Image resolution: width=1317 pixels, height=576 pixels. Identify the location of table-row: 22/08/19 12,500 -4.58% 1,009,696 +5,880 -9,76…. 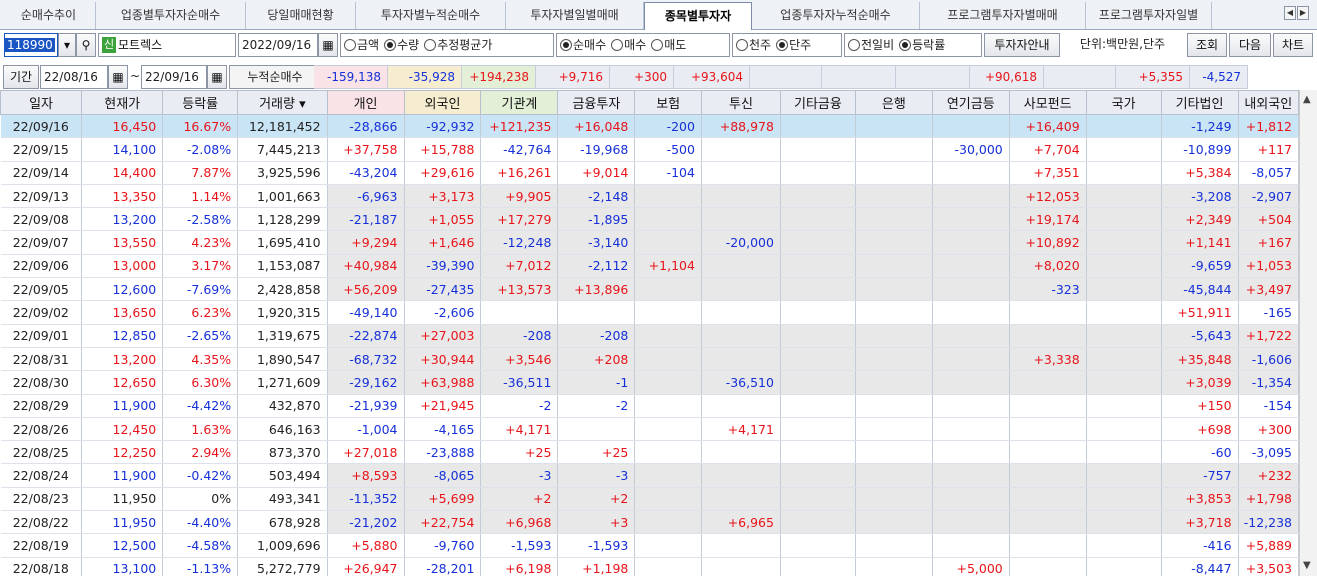
(650, 545).